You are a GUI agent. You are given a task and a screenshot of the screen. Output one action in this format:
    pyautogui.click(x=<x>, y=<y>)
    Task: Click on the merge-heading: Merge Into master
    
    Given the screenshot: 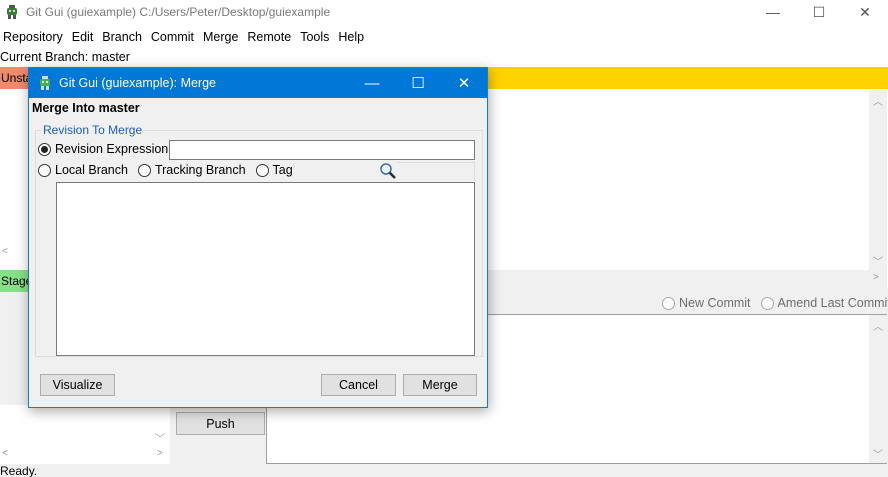 What is the action you would take?
    pyautogui.click(x=86, y=108)
    